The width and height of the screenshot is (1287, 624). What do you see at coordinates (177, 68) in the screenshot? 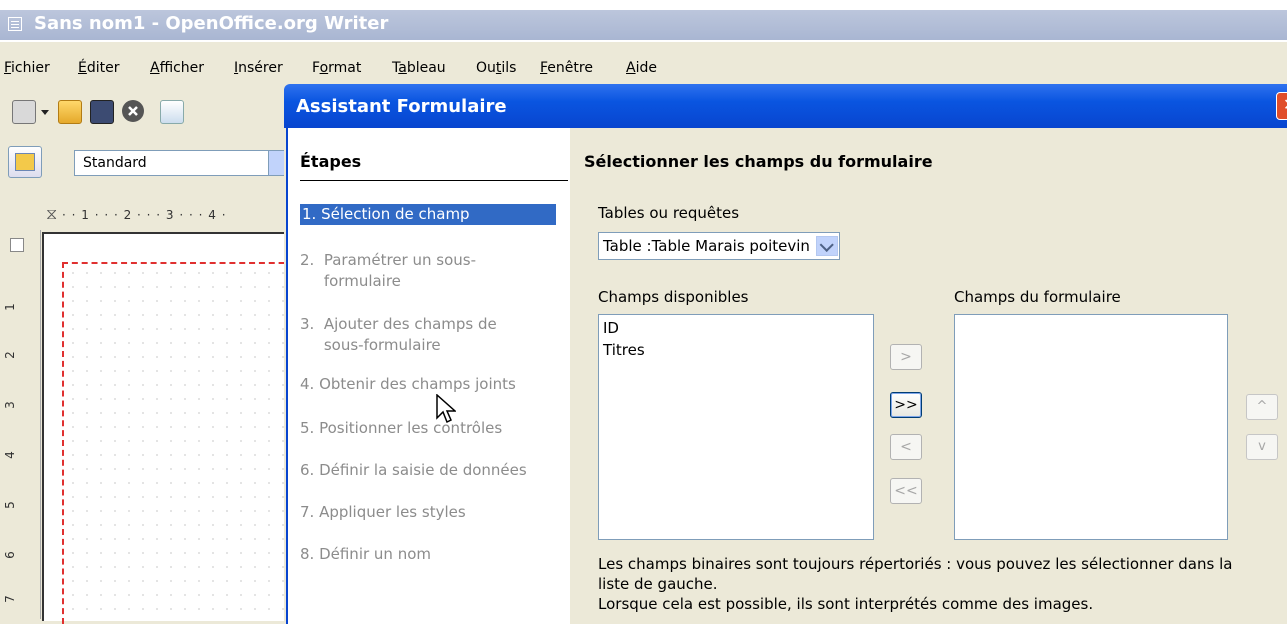
I see `menu-afficher: Afficher` at bounding box center [177, 68].